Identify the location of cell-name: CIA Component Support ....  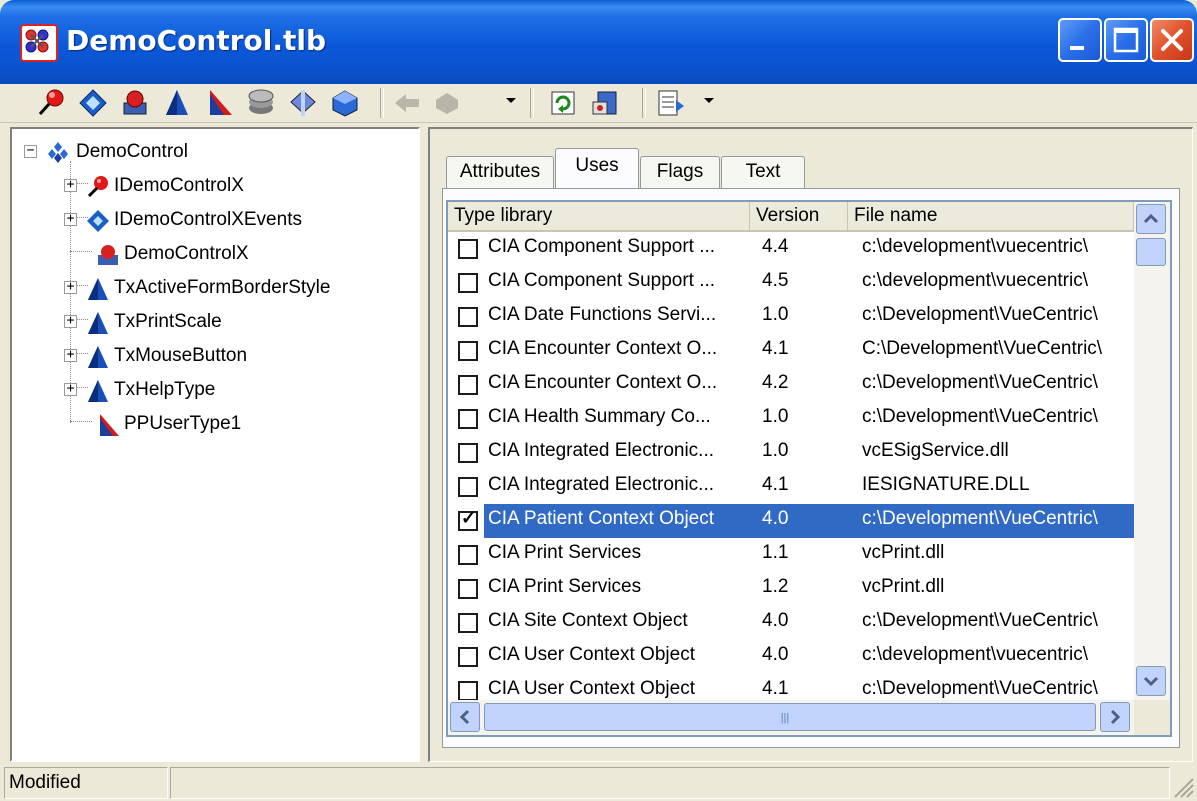
(602, 246).